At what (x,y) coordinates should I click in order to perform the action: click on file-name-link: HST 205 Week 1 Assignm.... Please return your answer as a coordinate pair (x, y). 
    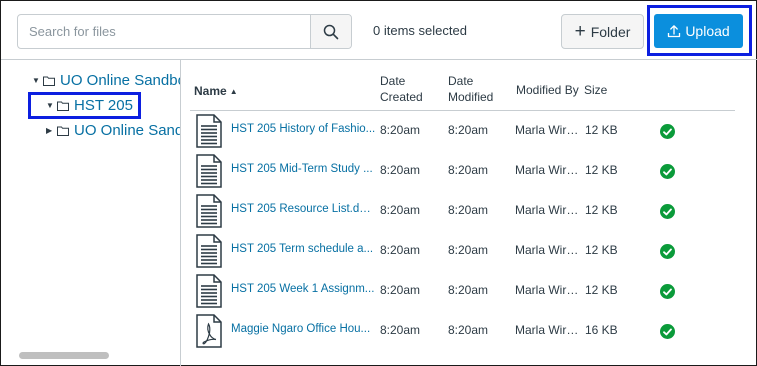
    Looking at the image, I should click on (304, 289).